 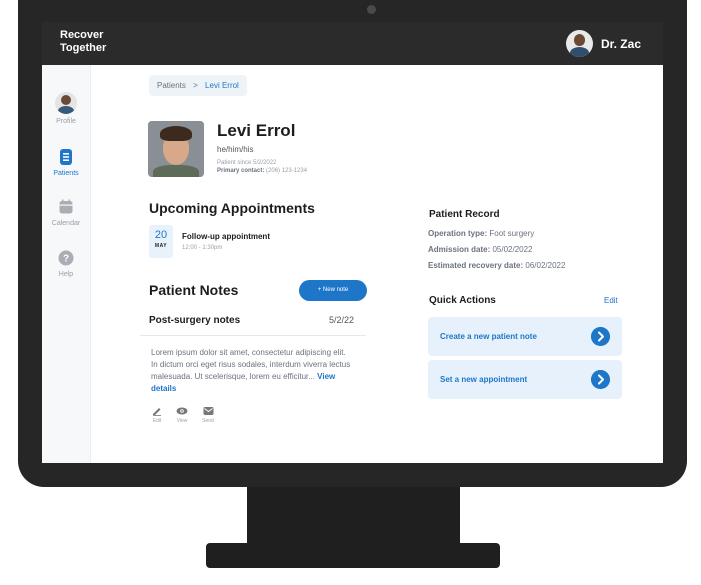 What do you see at coordinates (161, 241) in the screenshot?
I see `appointment-date-badge: 20 MAY` at bounding box center [161, 241].